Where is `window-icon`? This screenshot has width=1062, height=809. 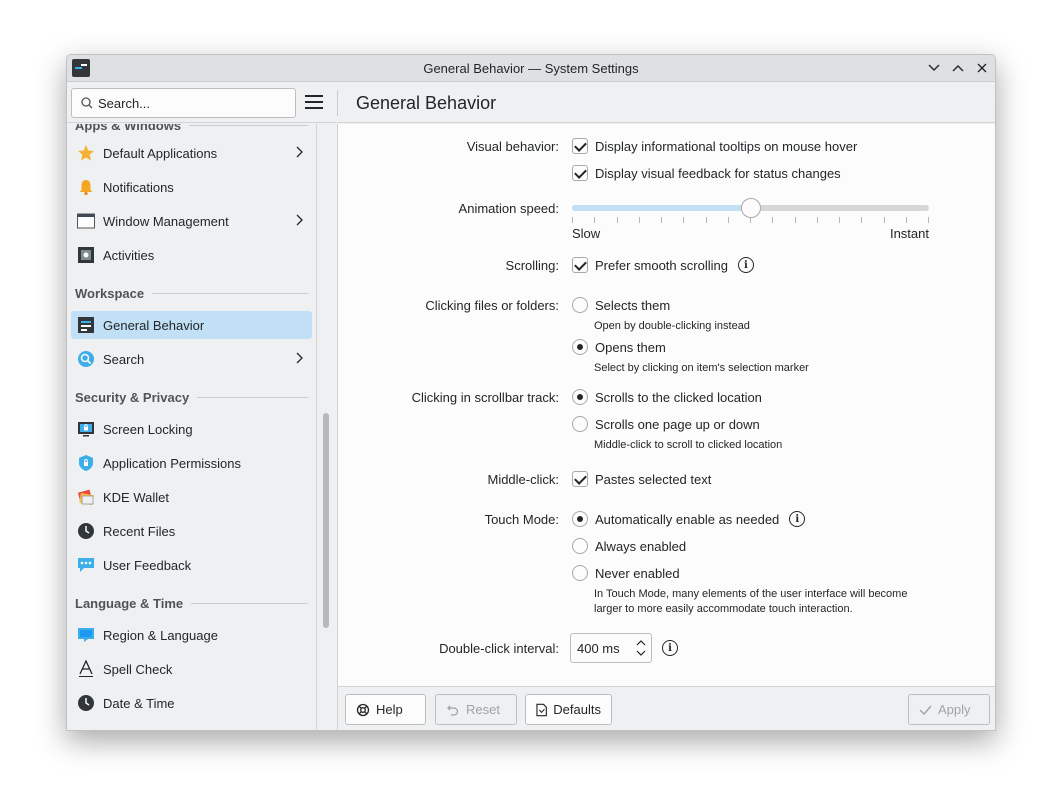
window-icon is located at coordinates (86, 221).